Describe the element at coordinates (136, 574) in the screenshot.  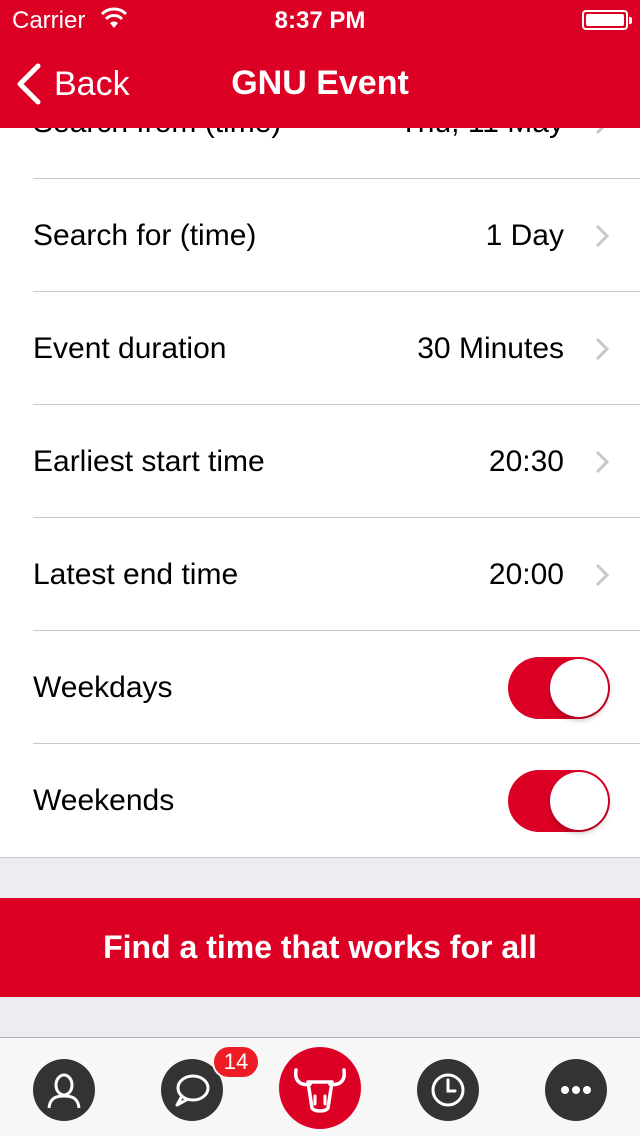
I see `row-label: Latest end time` at that location.